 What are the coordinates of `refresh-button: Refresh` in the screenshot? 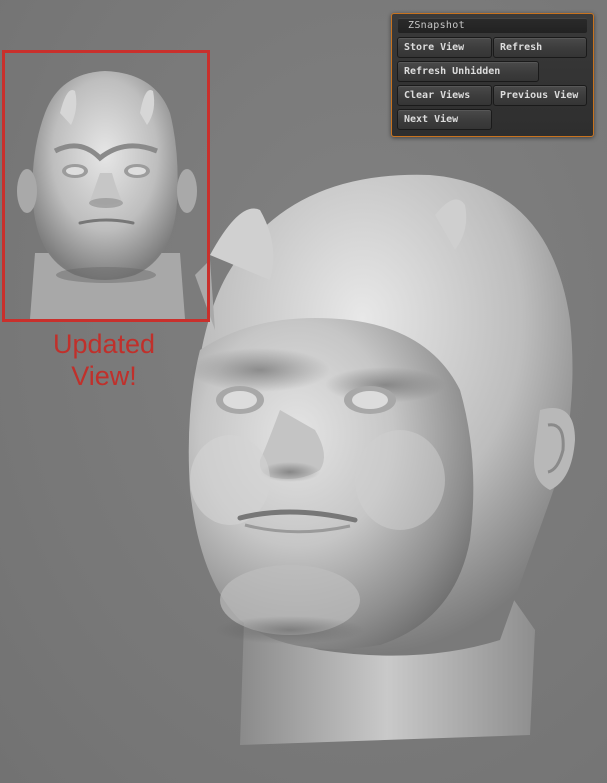 It's located at (540, 47).